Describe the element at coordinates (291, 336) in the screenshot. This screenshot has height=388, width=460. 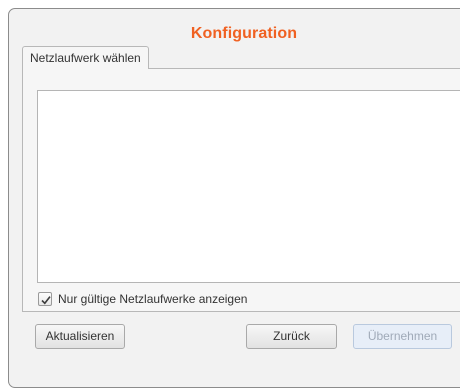
I see `back-button: Zurück` at that location.